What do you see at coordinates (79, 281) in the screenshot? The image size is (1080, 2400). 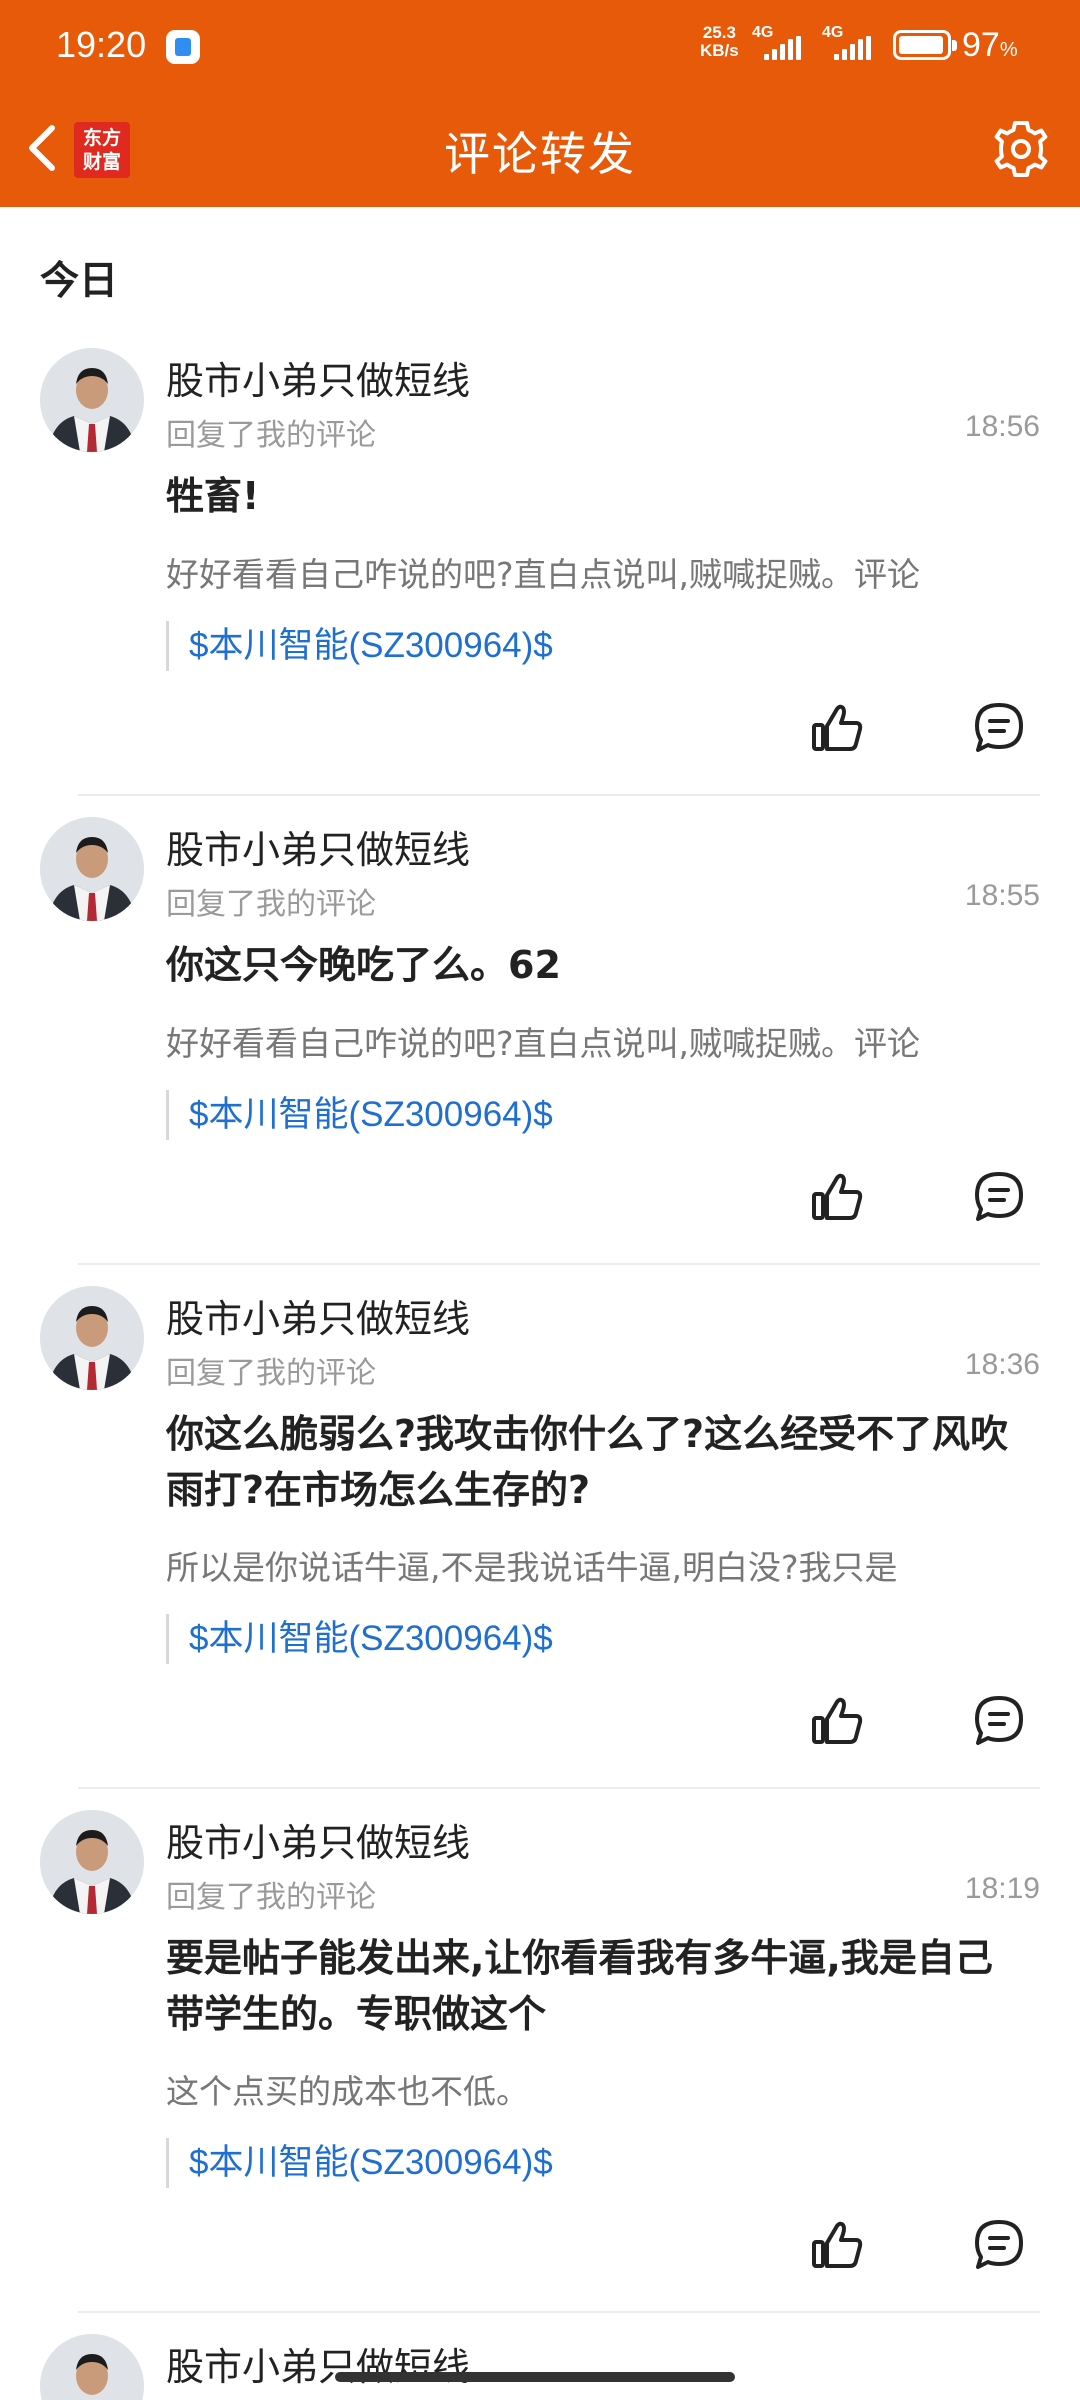 I see `section-label-today: 今日` at bounding box center [79, 281].